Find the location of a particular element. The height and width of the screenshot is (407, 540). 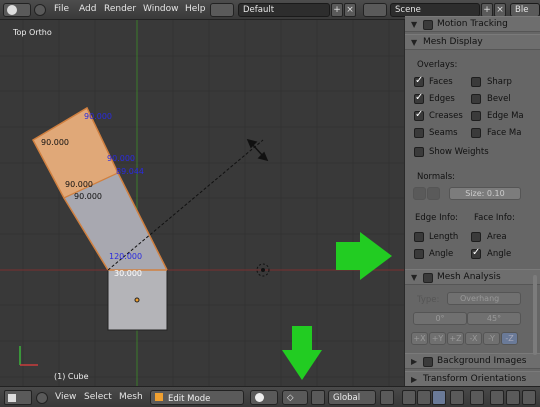

angle-label: 89.044 is located at coordinates (130, 171).